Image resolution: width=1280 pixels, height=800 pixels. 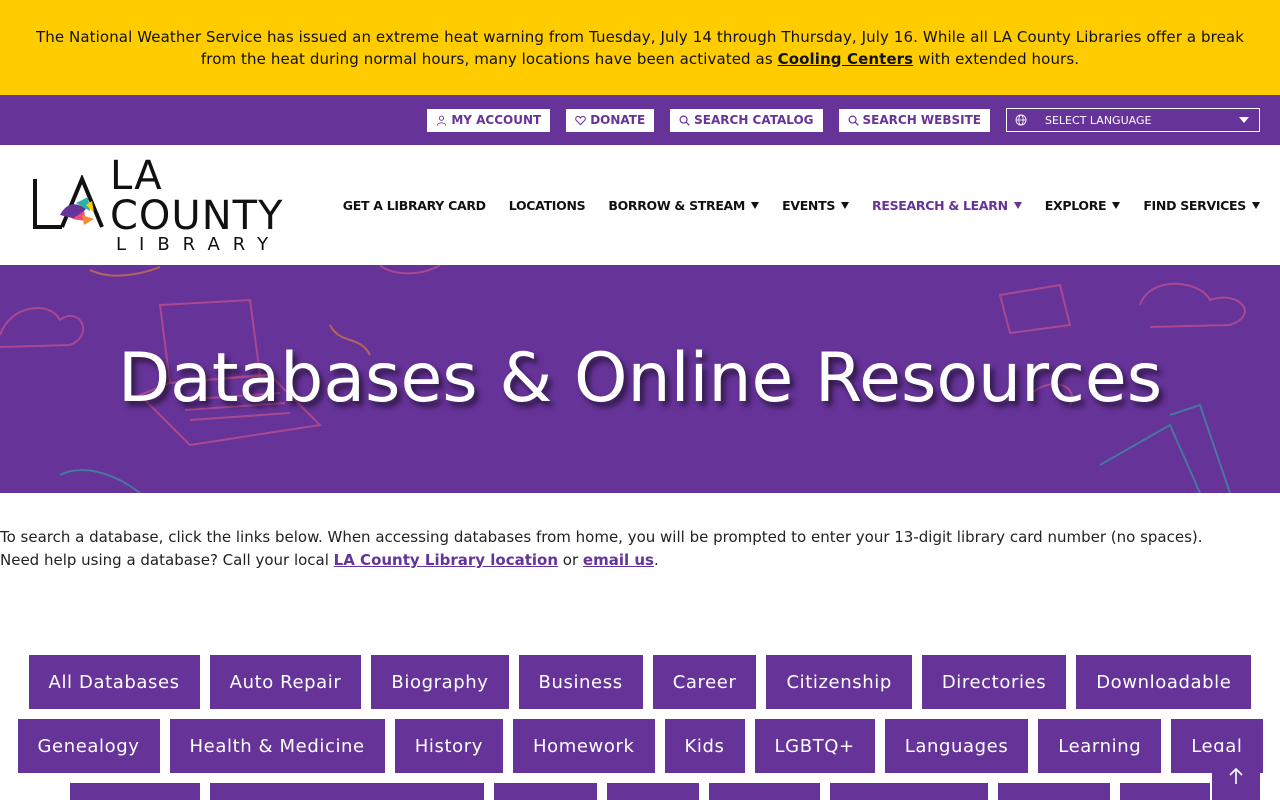 I want to click on search-website-button: SEARCH WEBSITE, so click(x=914, y=120).